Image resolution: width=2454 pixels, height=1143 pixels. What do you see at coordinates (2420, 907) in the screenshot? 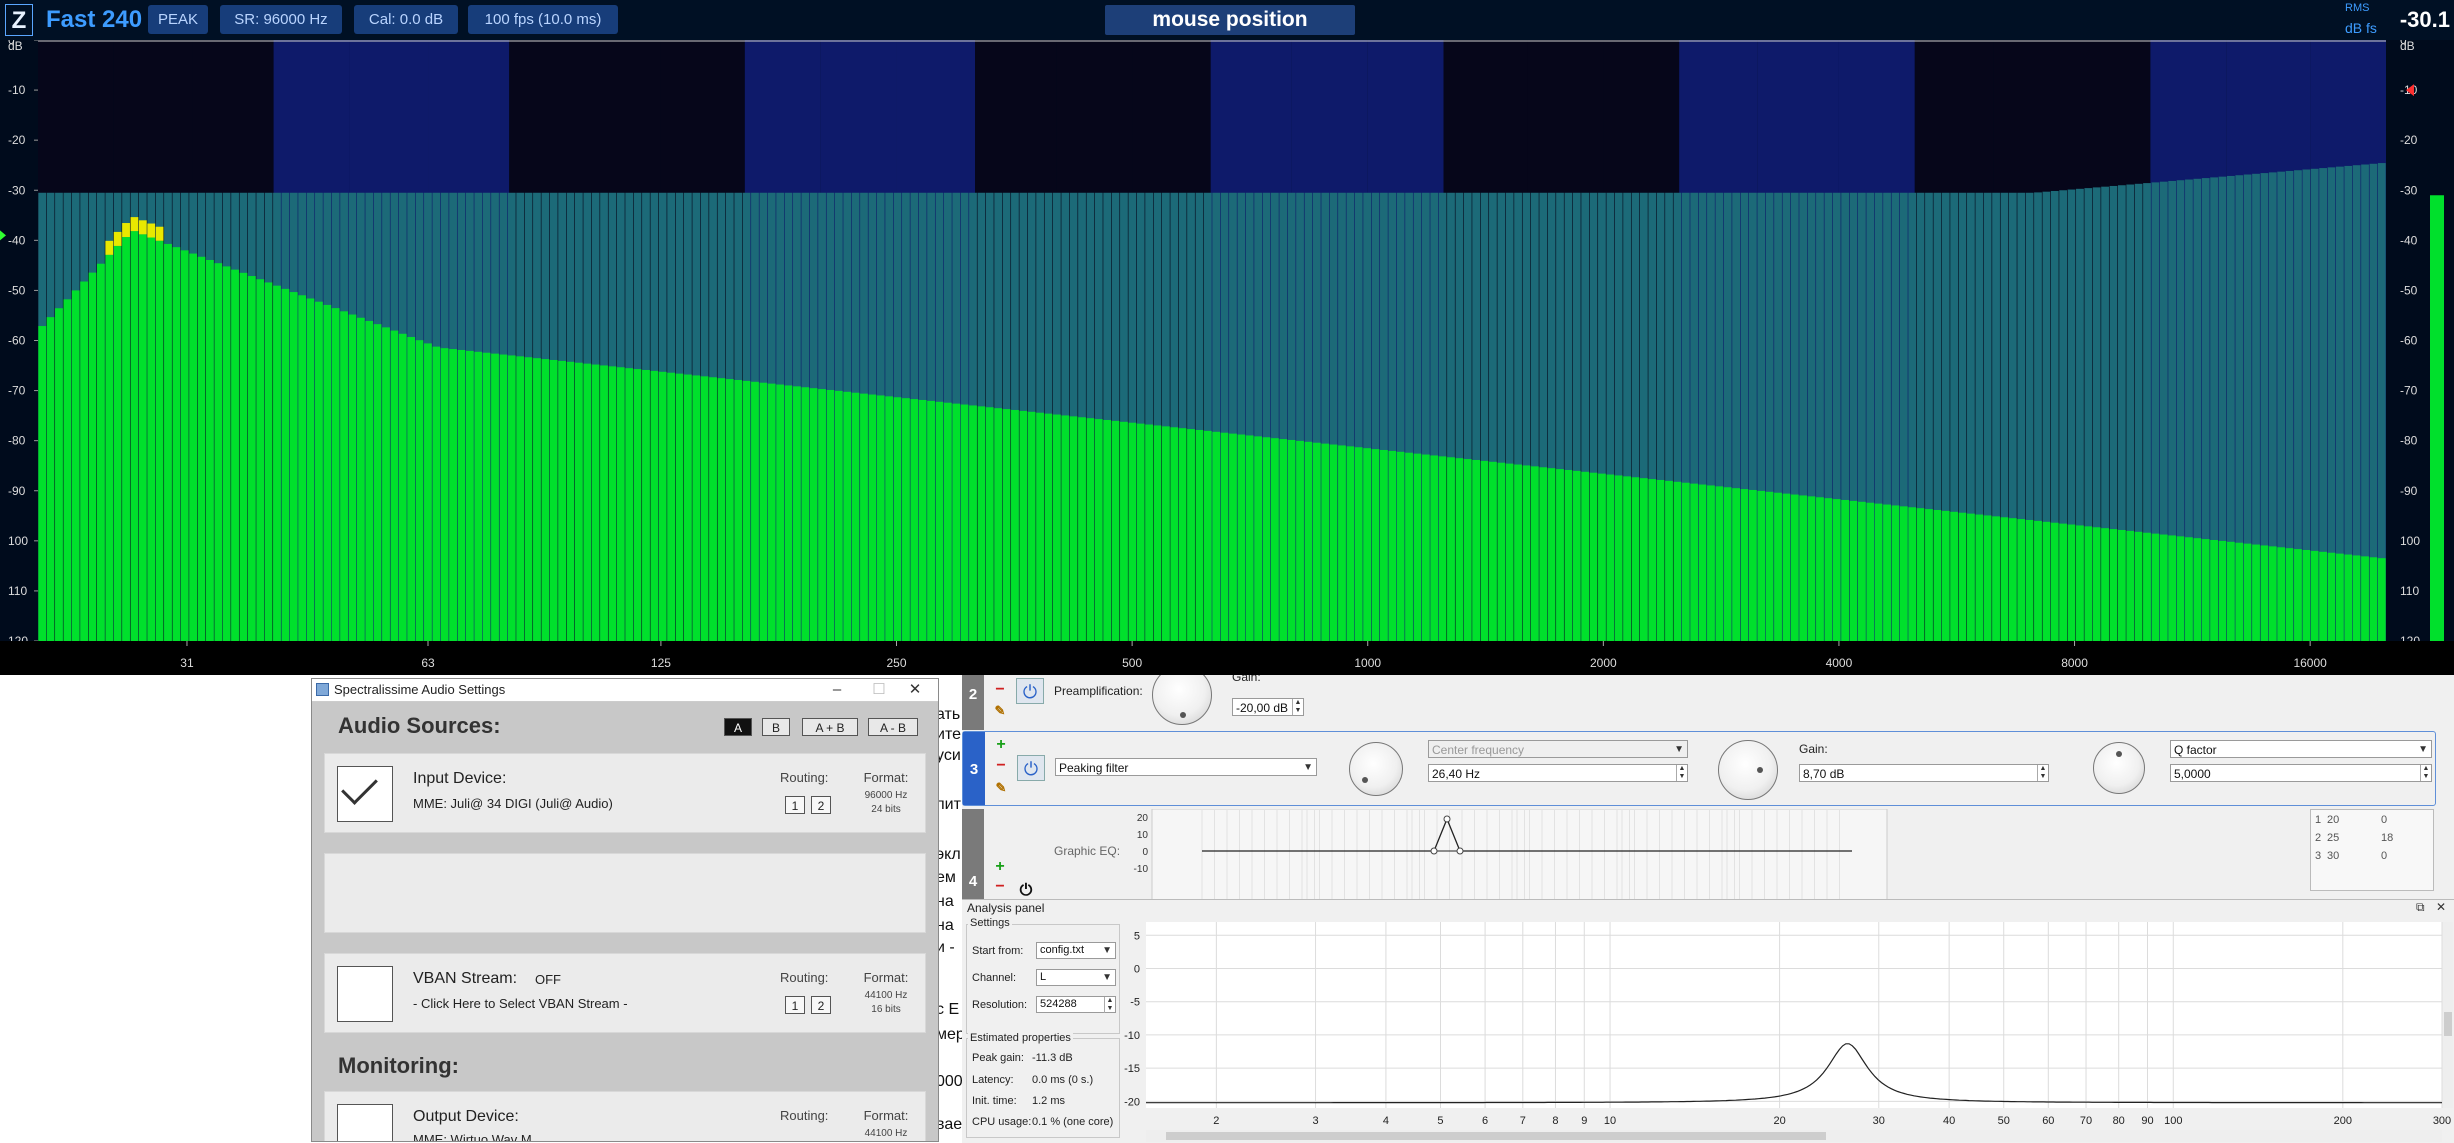
I see `restore-icon: ⧉` at bounding box center [2420, 907].